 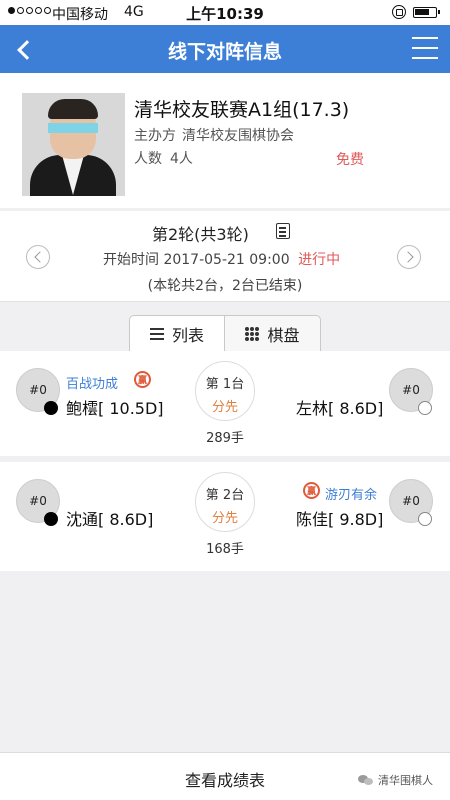 What do you see at coordinates (109, 518) in the screenshot?
I see `player-name-left: 沈通[ 8.6D]` at bounding box center [109, 518].